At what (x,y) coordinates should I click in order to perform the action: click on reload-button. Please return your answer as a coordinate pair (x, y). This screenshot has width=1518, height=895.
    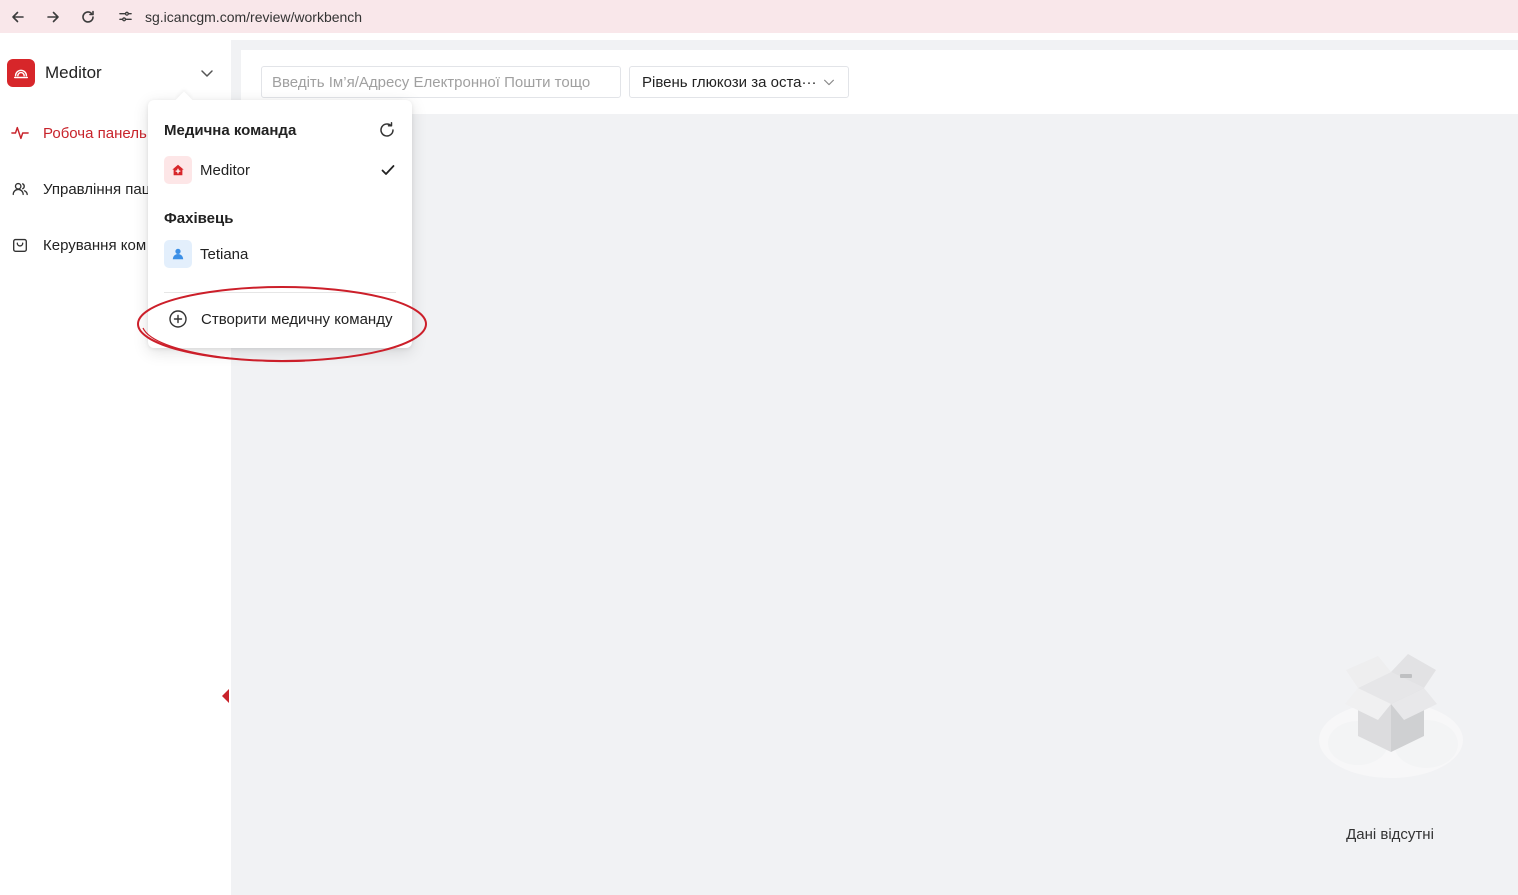
    Looking at the image, I should click on (87, 16).